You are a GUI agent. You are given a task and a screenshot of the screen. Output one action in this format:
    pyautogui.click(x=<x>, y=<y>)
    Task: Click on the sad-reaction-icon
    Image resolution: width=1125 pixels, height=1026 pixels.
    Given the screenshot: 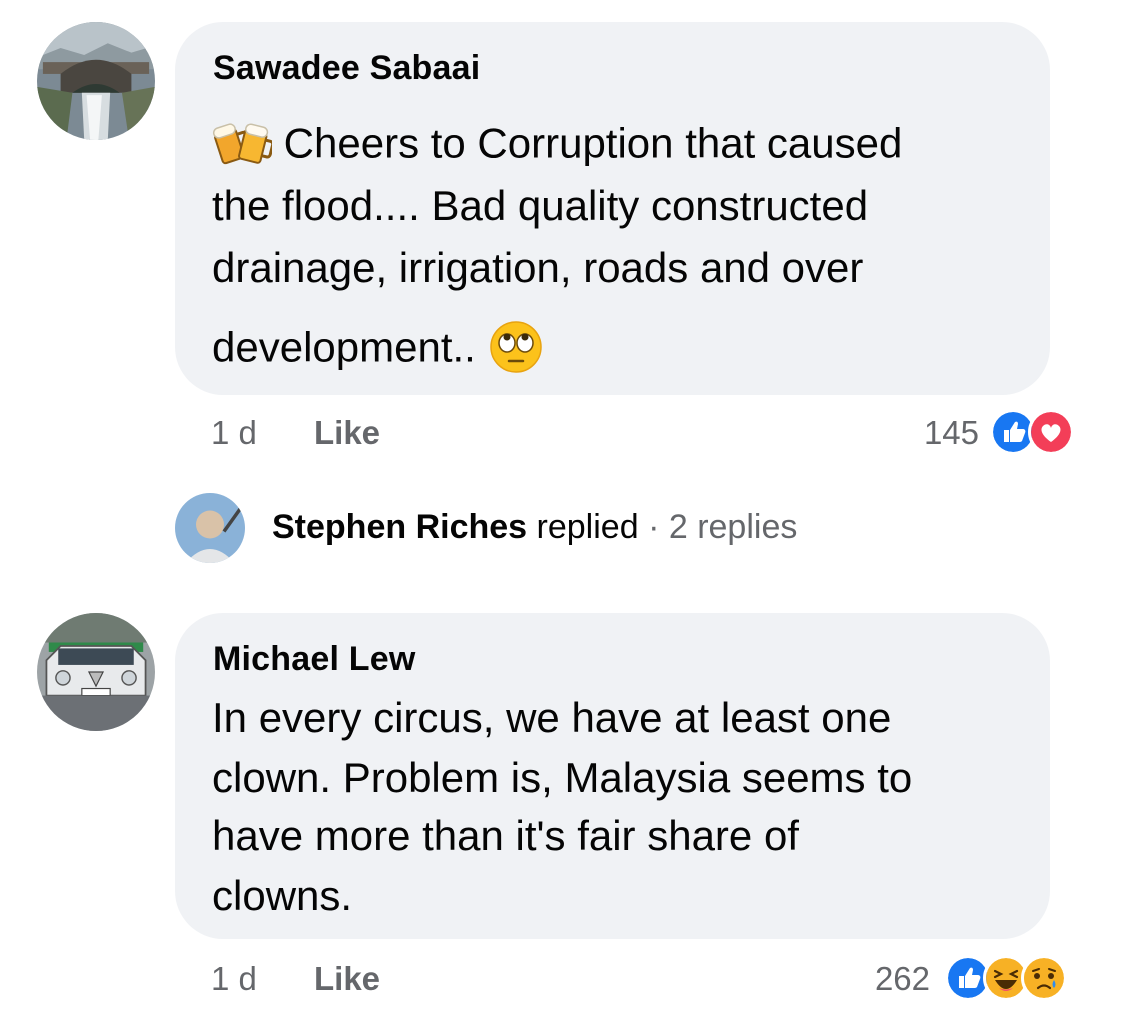 What is the action you would take?
    pyautogui.click(x=1044, y=978)
    